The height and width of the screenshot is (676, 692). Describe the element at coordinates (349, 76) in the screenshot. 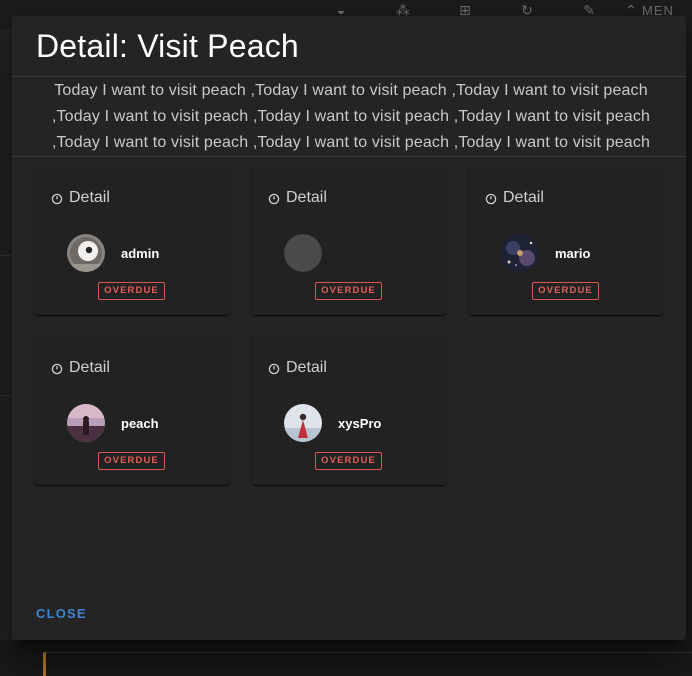

I see `title-divider` at that location.